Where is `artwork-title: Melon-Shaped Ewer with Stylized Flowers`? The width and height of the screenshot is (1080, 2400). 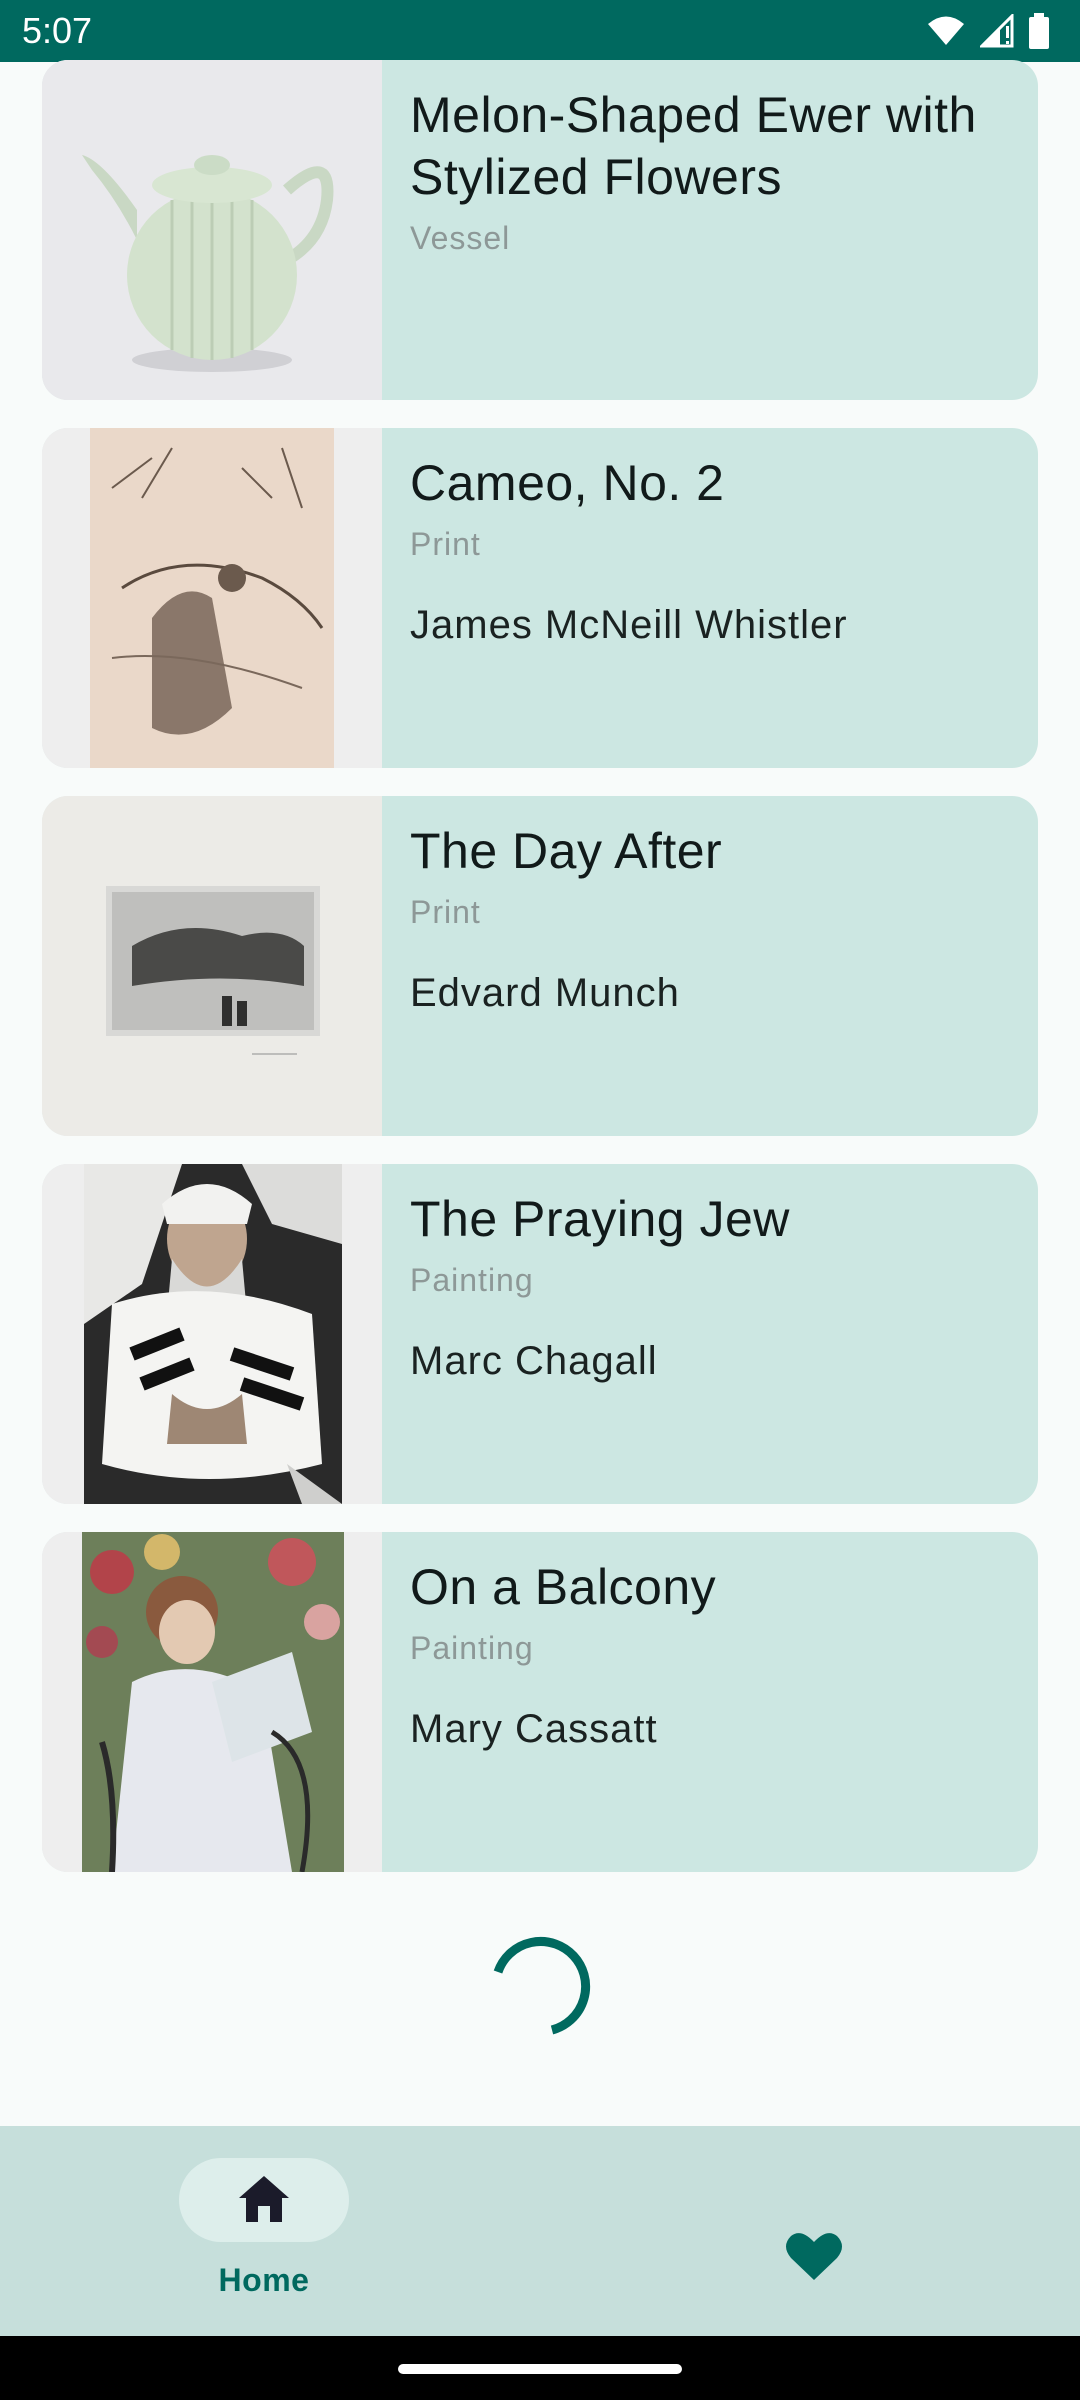 artwork-title: Melon-Shaped Ewer with Stylized Flowers is located at coordinates (693, 146).